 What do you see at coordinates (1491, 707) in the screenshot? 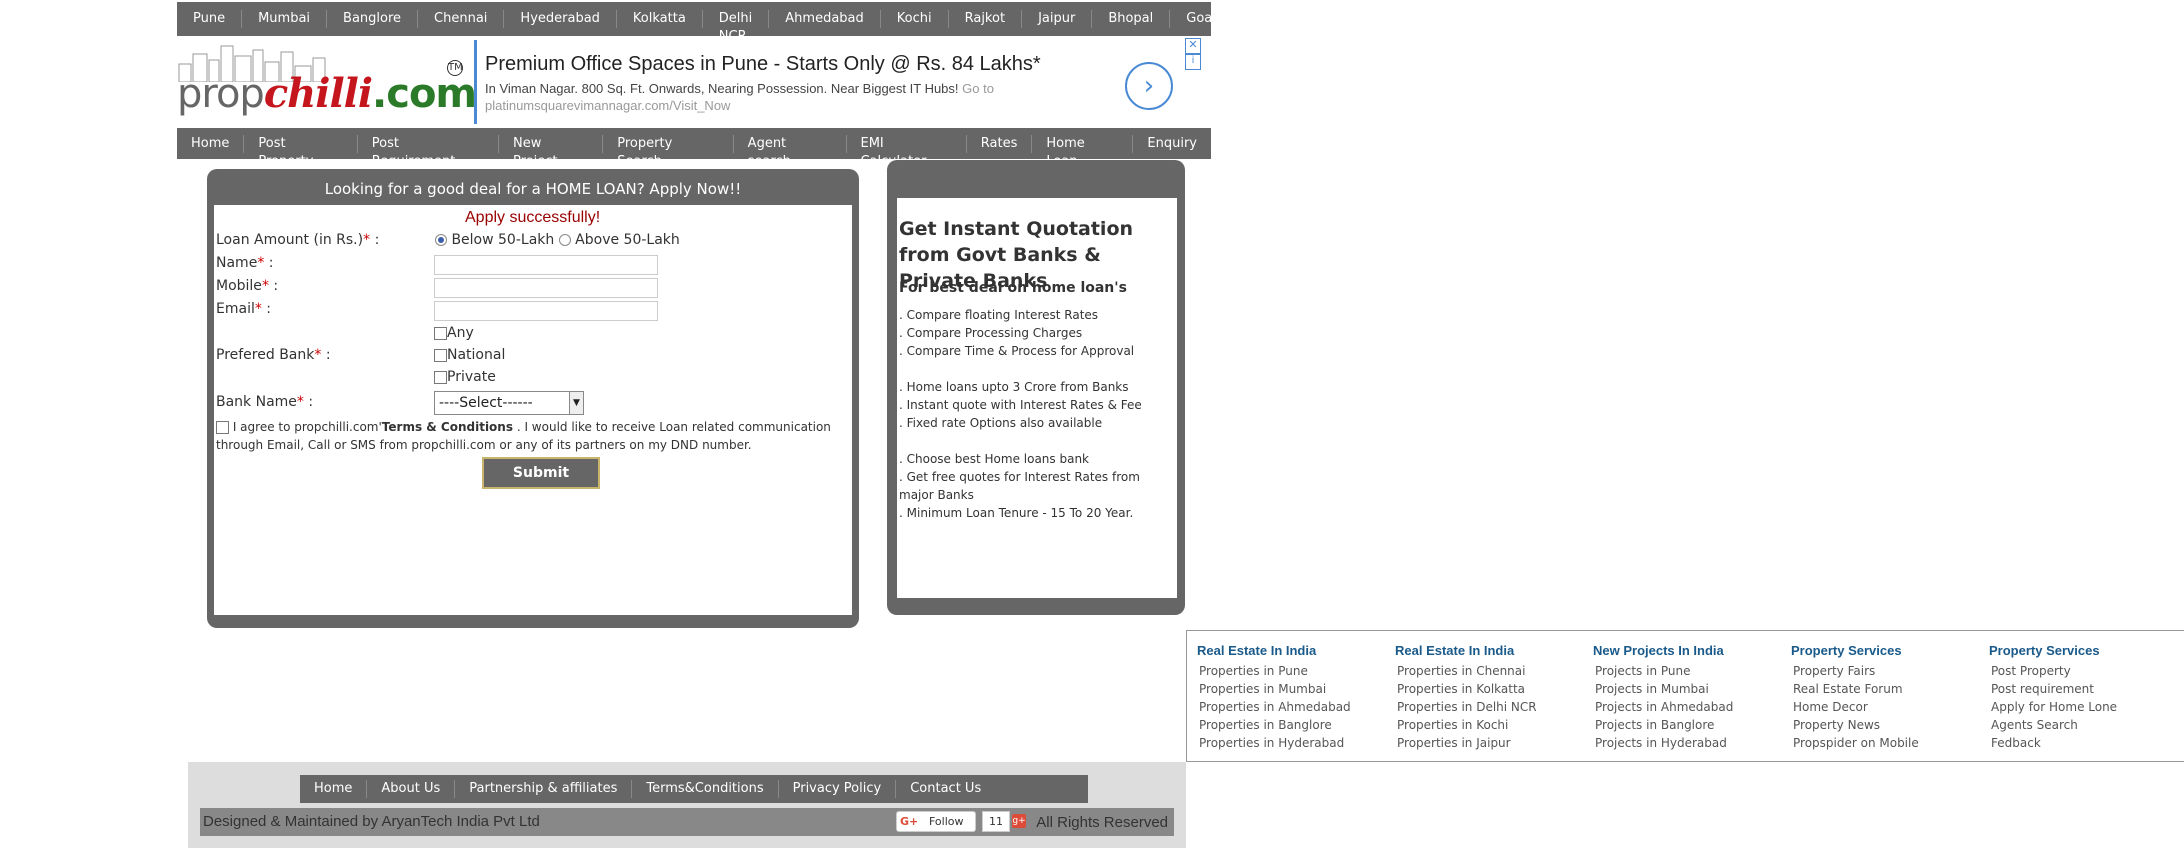
I see `footer-link: Properties in Delhi NCR` at bounding box center [1491, 707].